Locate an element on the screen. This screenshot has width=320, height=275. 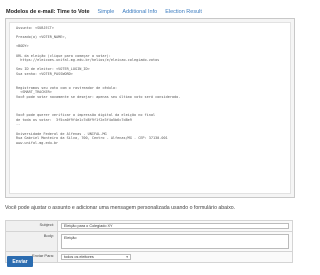
subject-label: Subject: is located at coordinates (31, 226).